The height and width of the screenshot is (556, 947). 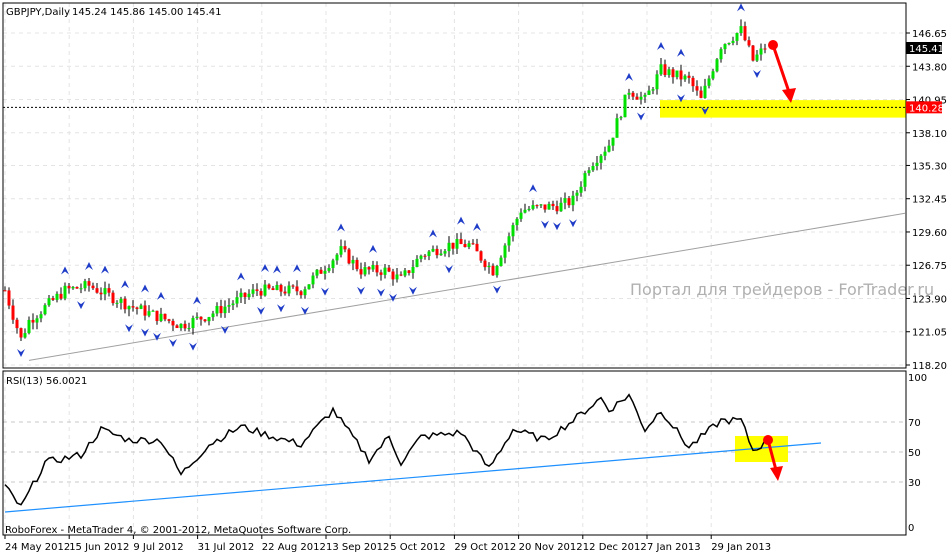 I want to click on date-tick-label: 29 Oct 2012, so click(x=485, y=547).